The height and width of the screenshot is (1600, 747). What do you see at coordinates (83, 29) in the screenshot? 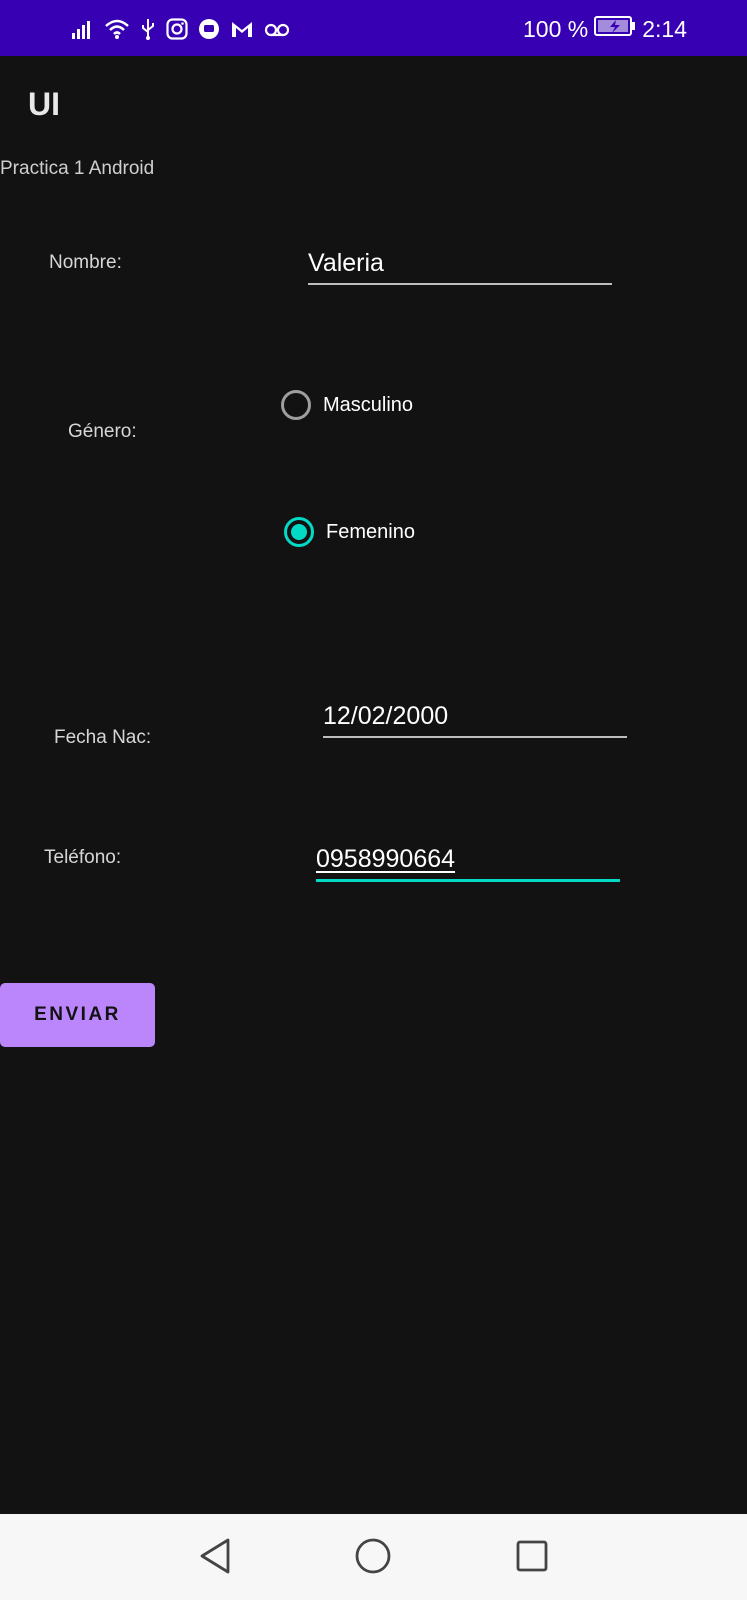
I see `signal-icon` at bounding box center [83, 29].